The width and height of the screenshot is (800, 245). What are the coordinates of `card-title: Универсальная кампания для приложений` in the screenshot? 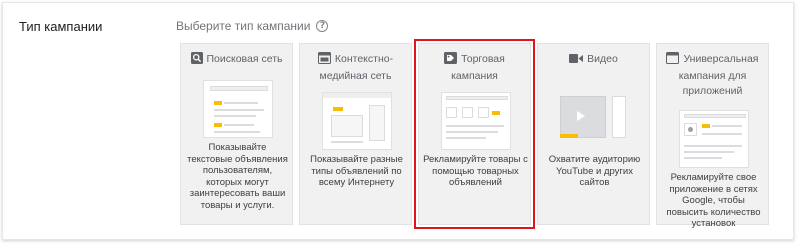 It's located at (712, 75).